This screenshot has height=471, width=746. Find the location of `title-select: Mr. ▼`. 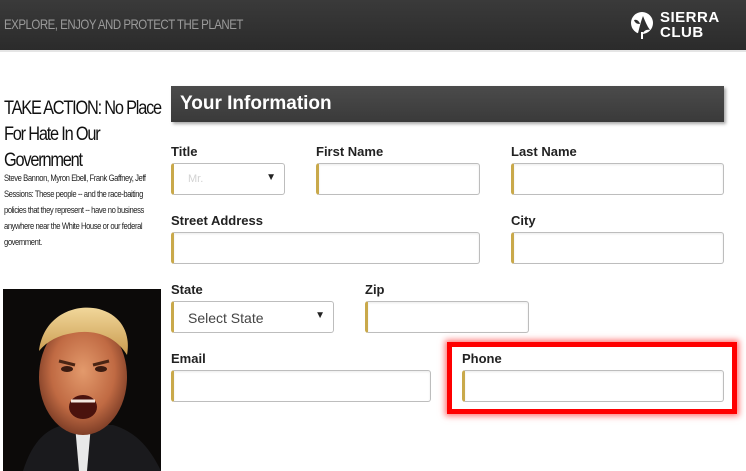

title-select: Mr. ▼ is located at coordinates (228, 179).